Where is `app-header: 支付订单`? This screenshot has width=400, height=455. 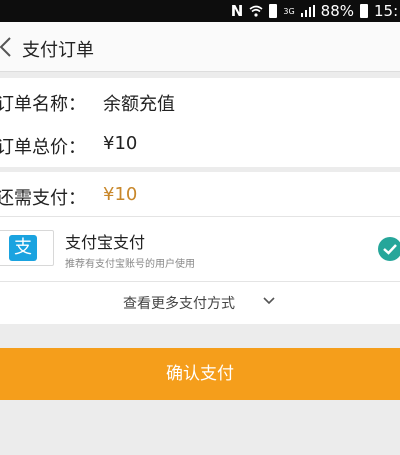
app-header: 支付订单 is located at coordinates (200, 47).